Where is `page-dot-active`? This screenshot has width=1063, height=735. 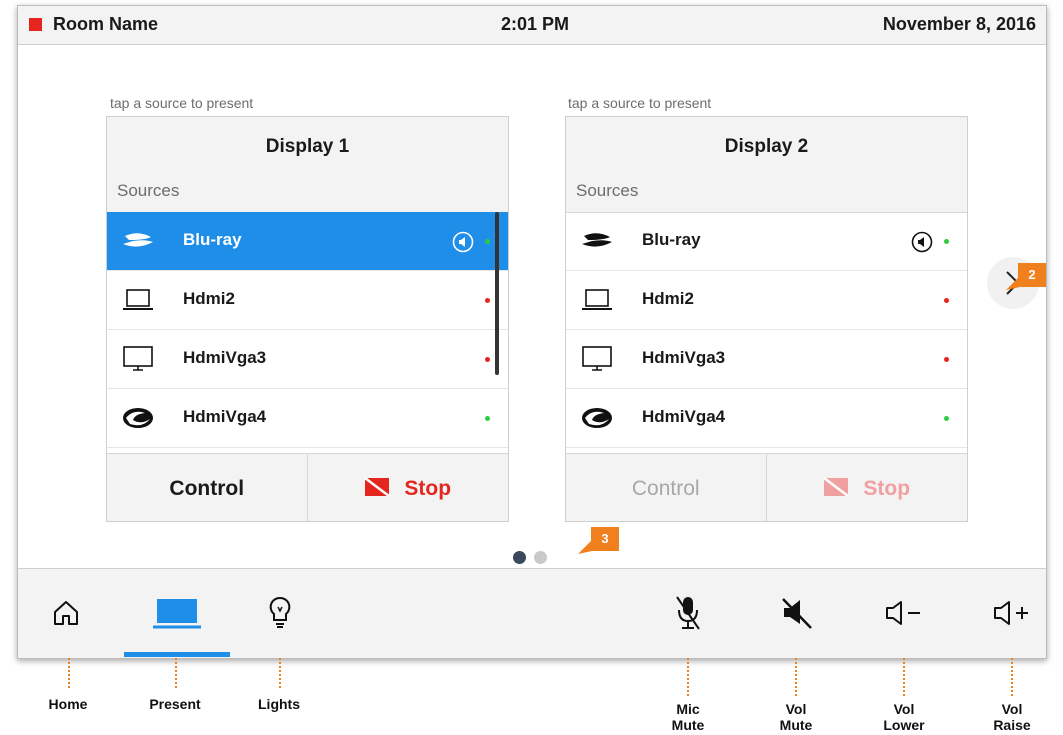
page-dot-active is located at coordinates (519, 557).